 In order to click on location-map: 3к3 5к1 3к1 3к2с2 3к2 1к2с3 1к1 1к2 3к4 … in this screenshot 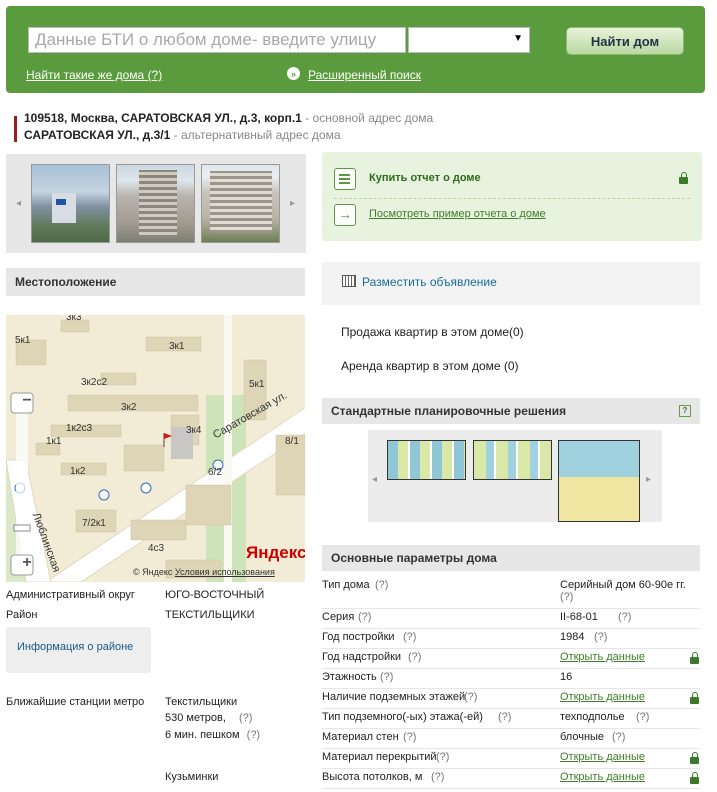, I will do `click(155, 448)`.